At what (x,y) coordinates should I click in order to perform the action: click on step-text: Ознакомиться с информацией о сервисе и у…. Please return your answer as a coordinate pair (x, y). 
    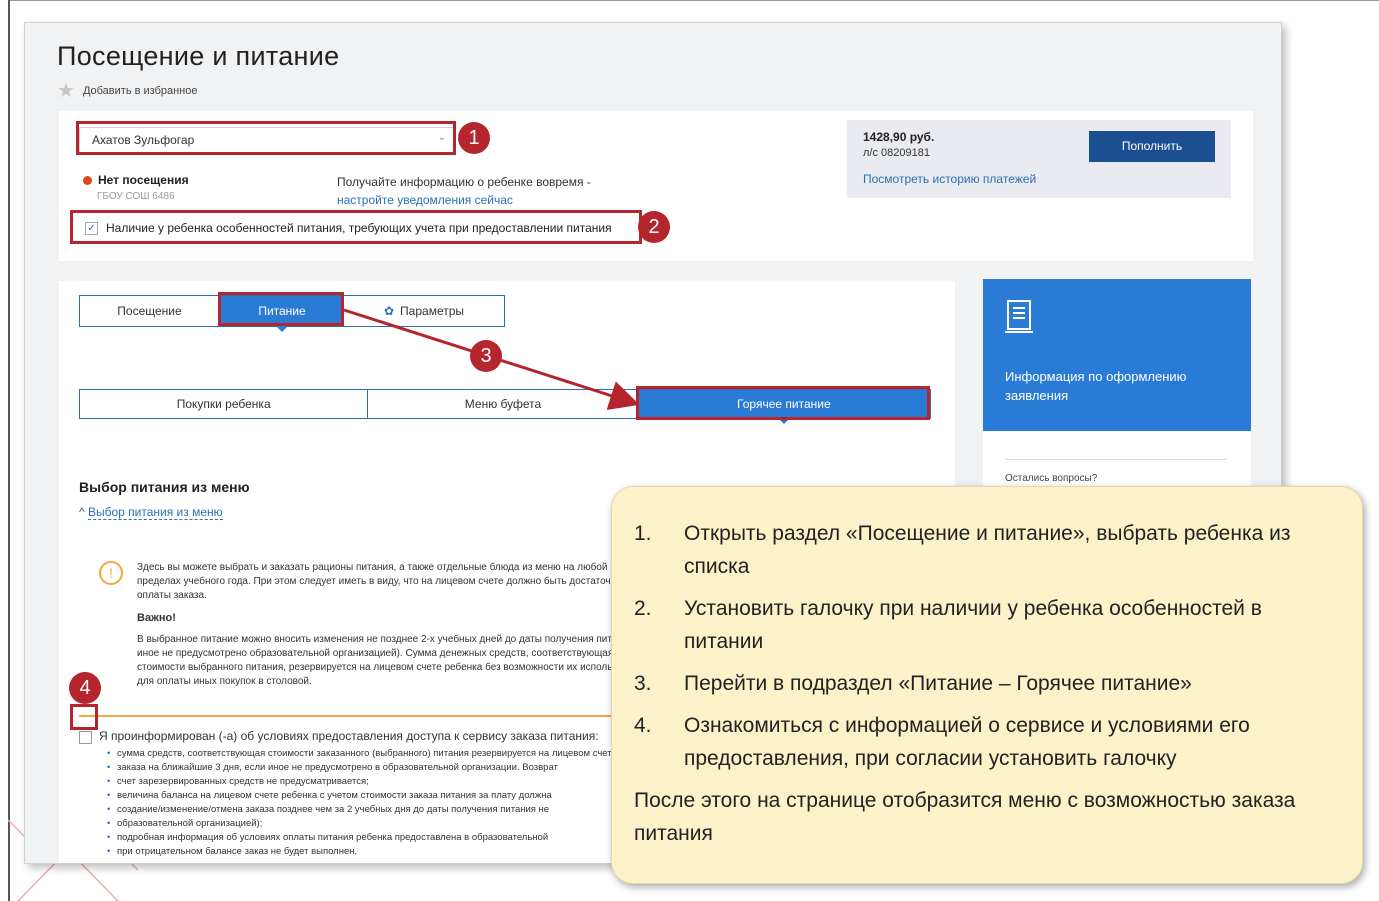
    Looking at the image, I should click on (967, 742).